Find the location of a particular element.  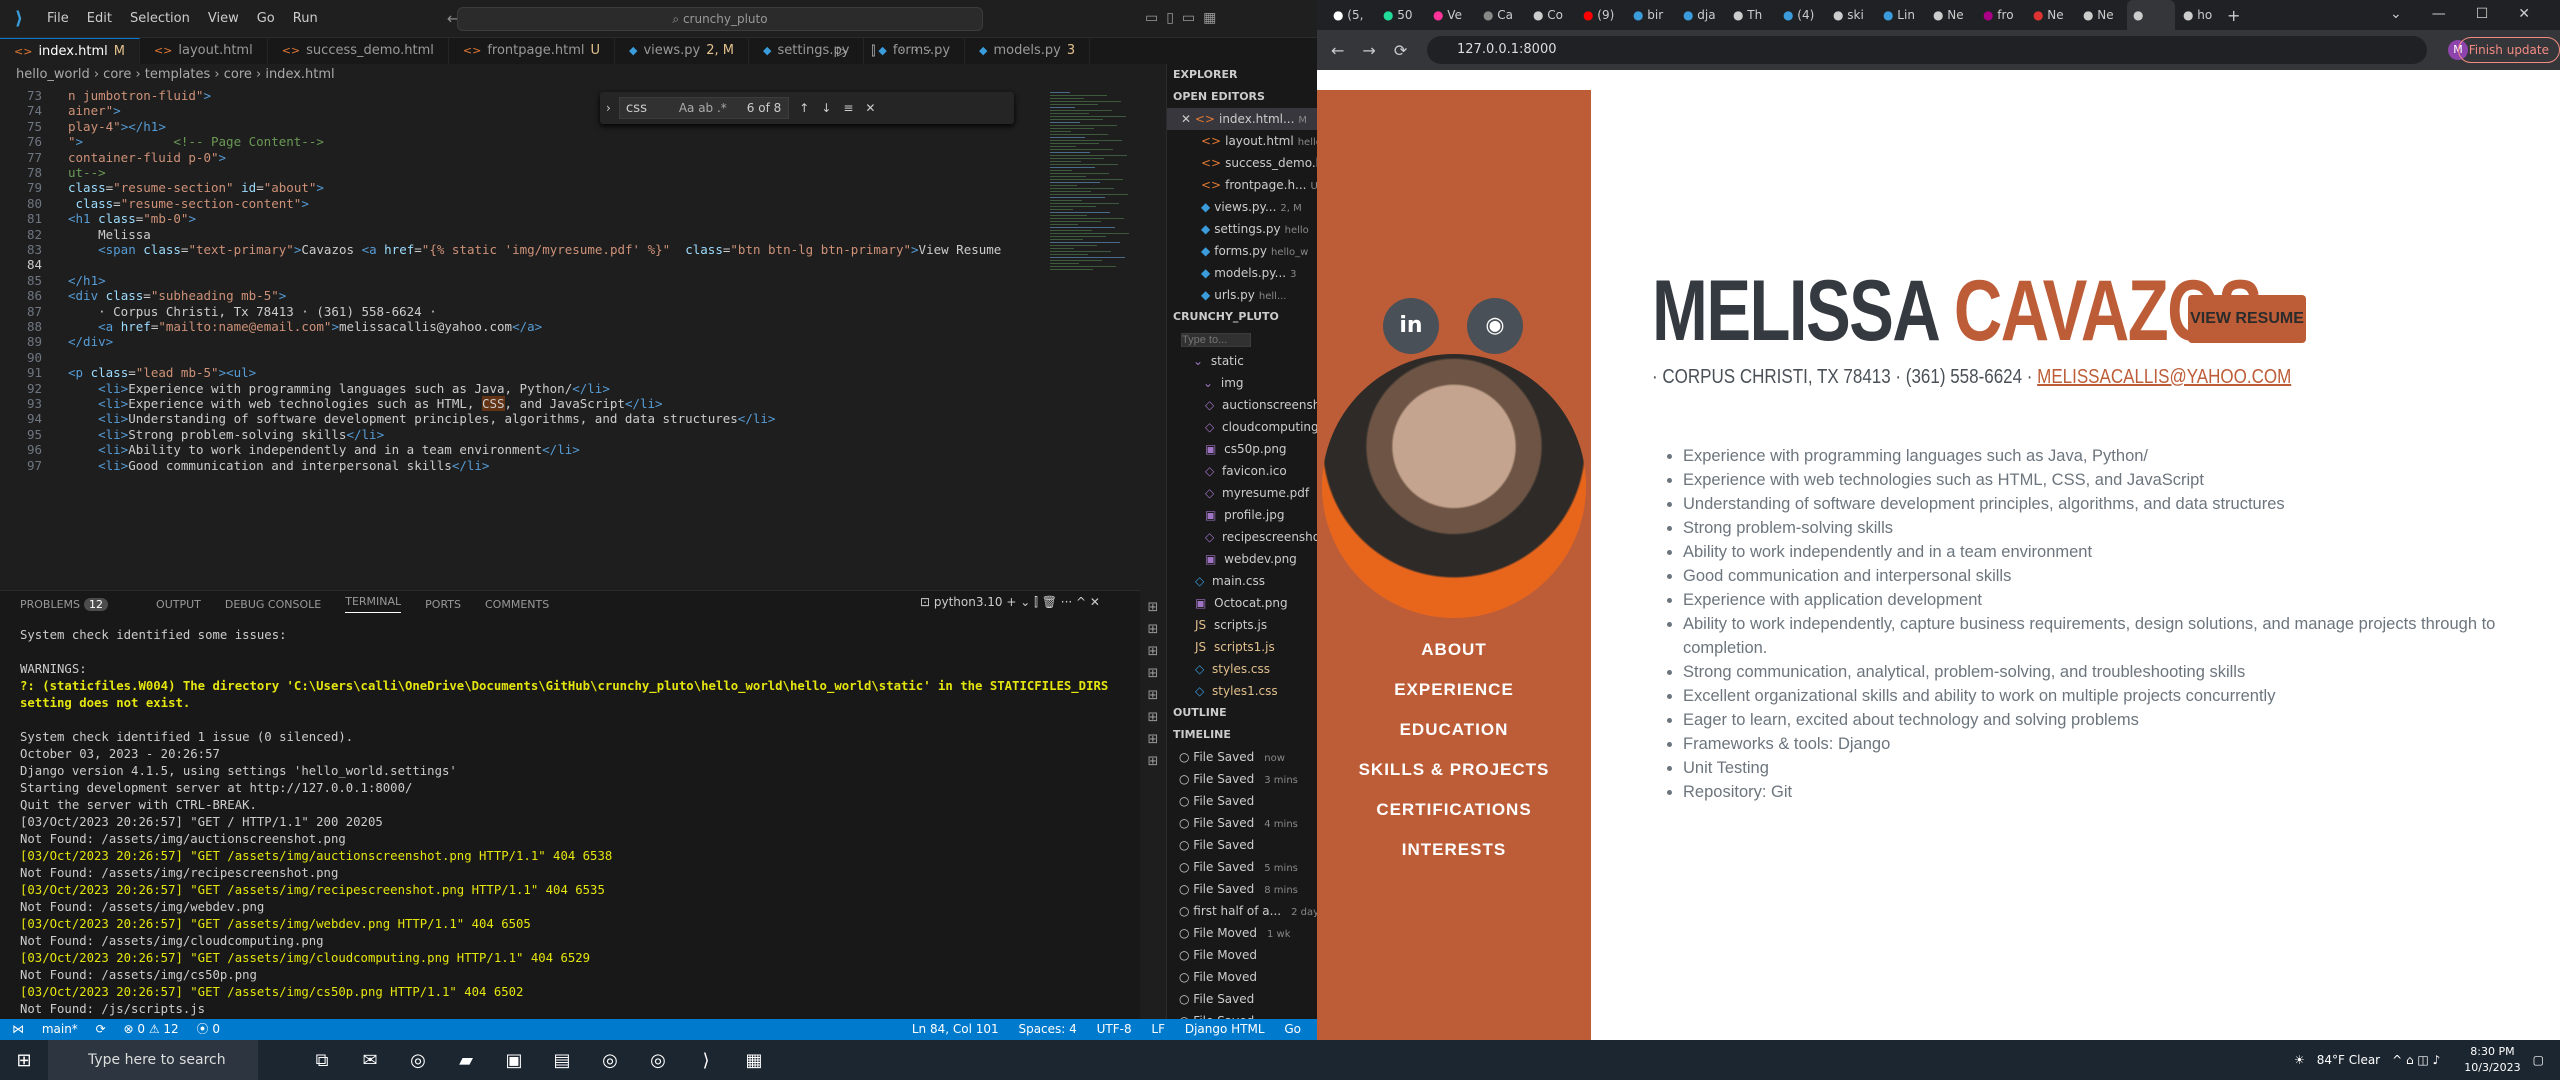

tab-layout-html: <> layout.html is located at coordinates (204, 51).